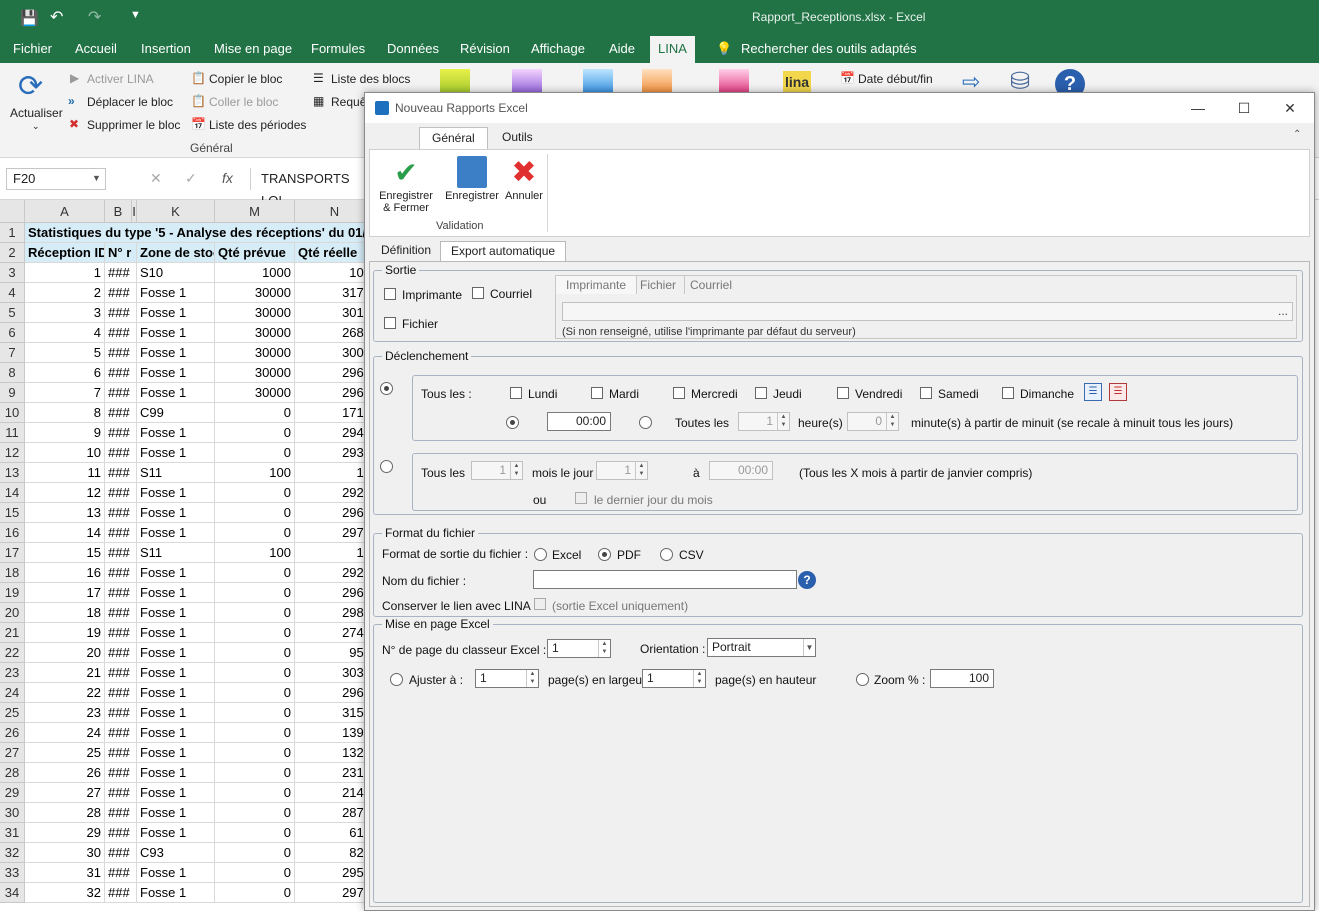 This screenshot has height=911, width=1319. I want to click on minimize-icon: —, so click(1198, 108).